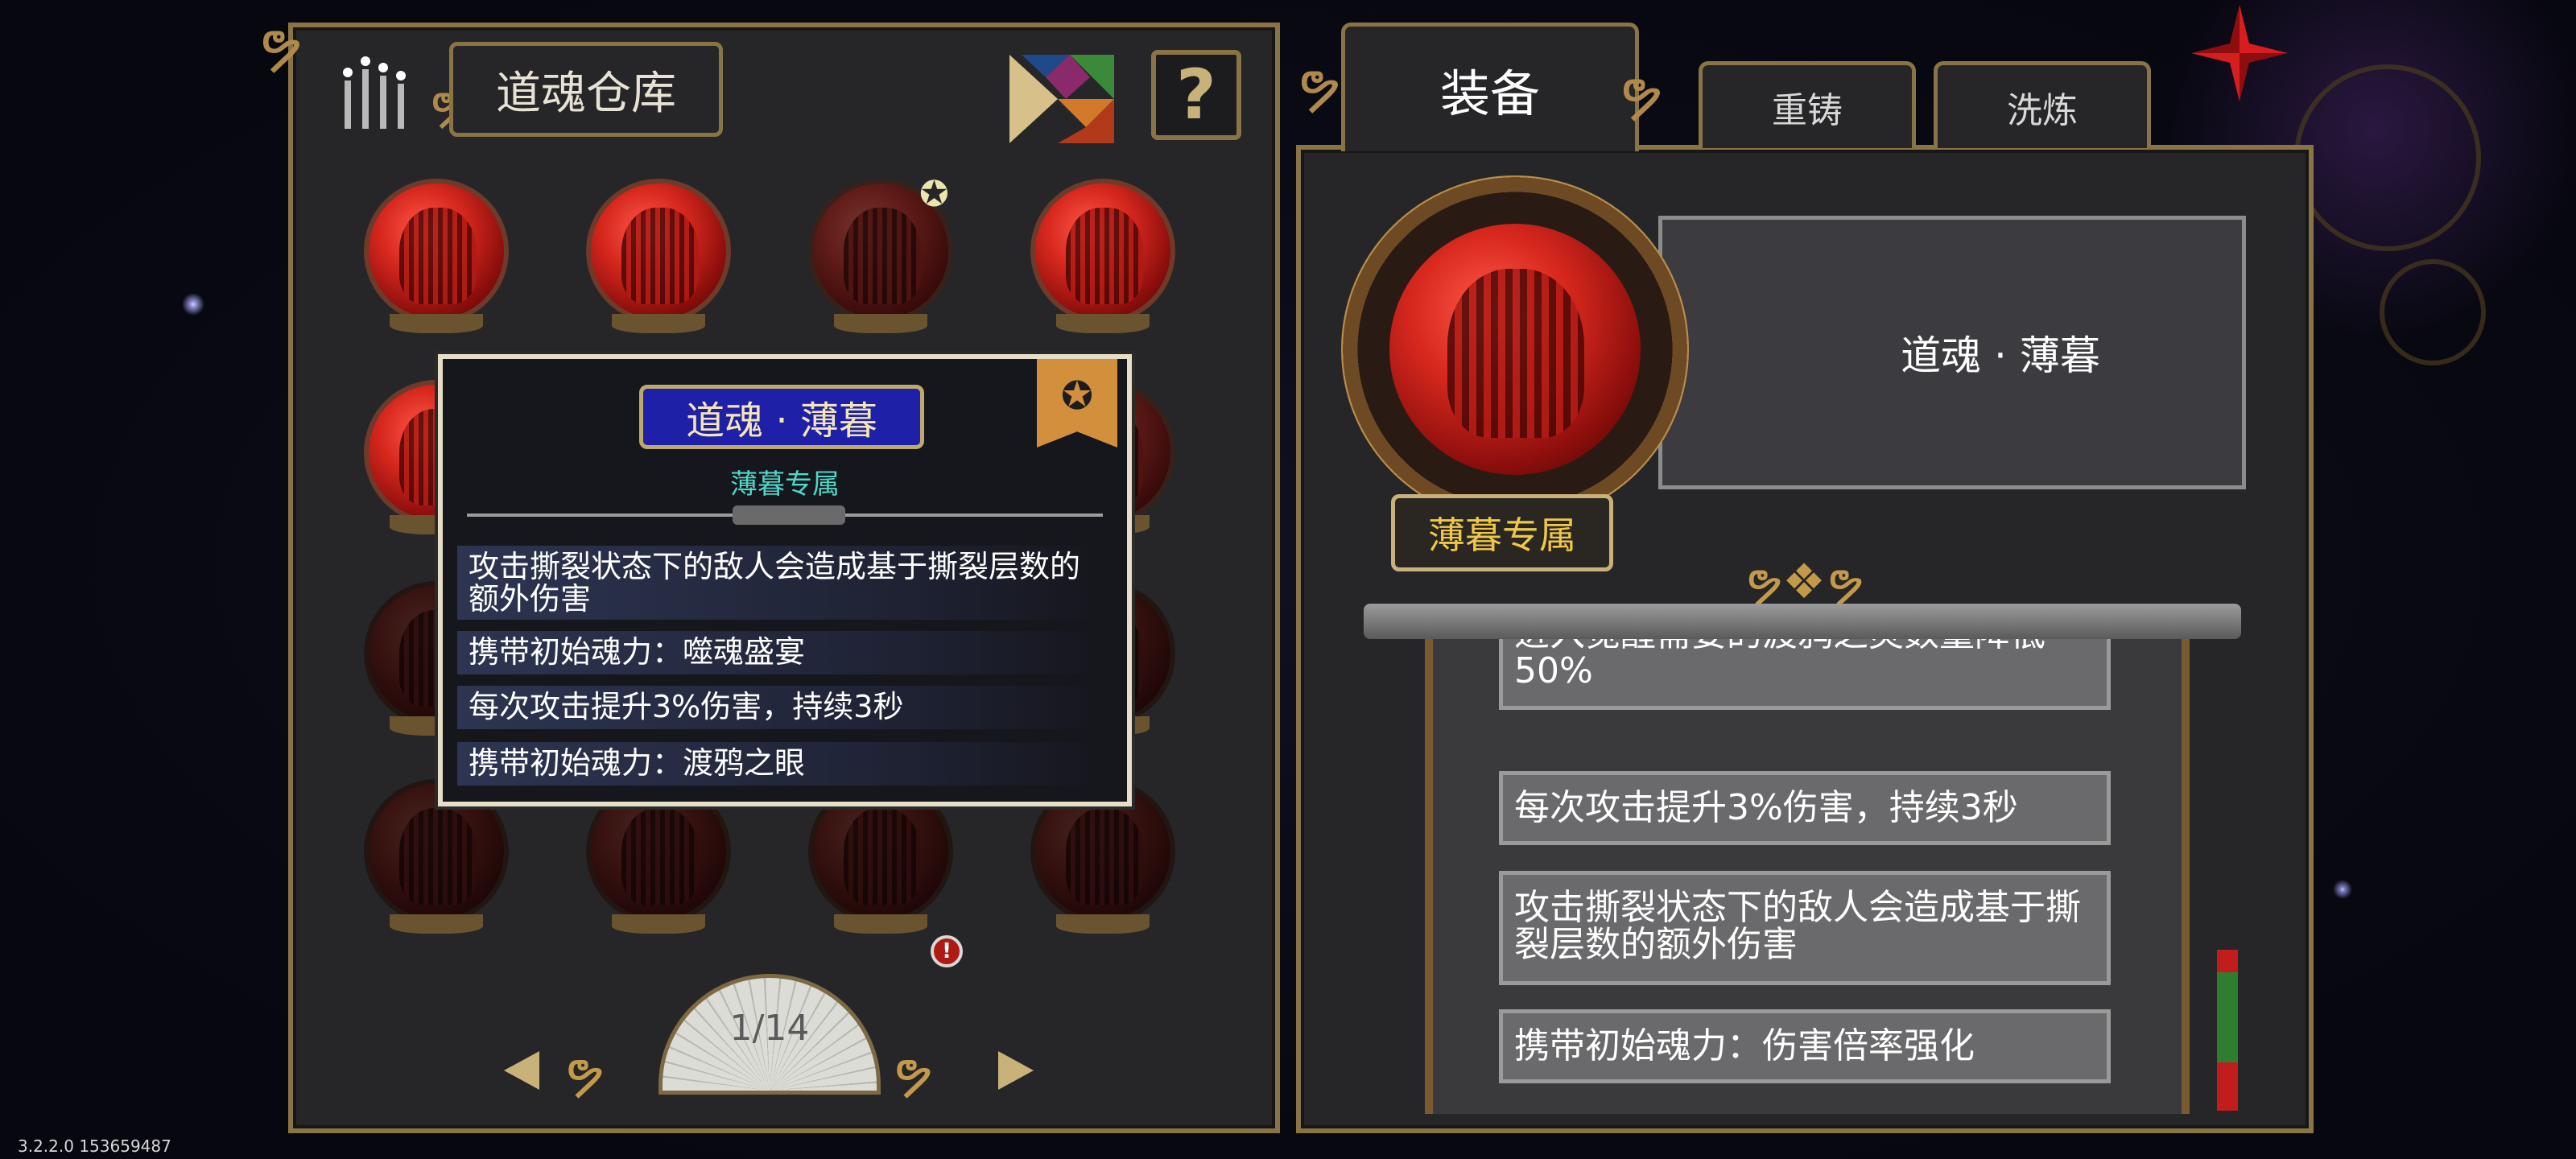 The width and height of the screenshot is (2576, 1159). Describe the element at coordinates (1805, 808) in the screenshot. I see `effect-entry: 每次攻击提升3%伤害，持续3秒` at that location.